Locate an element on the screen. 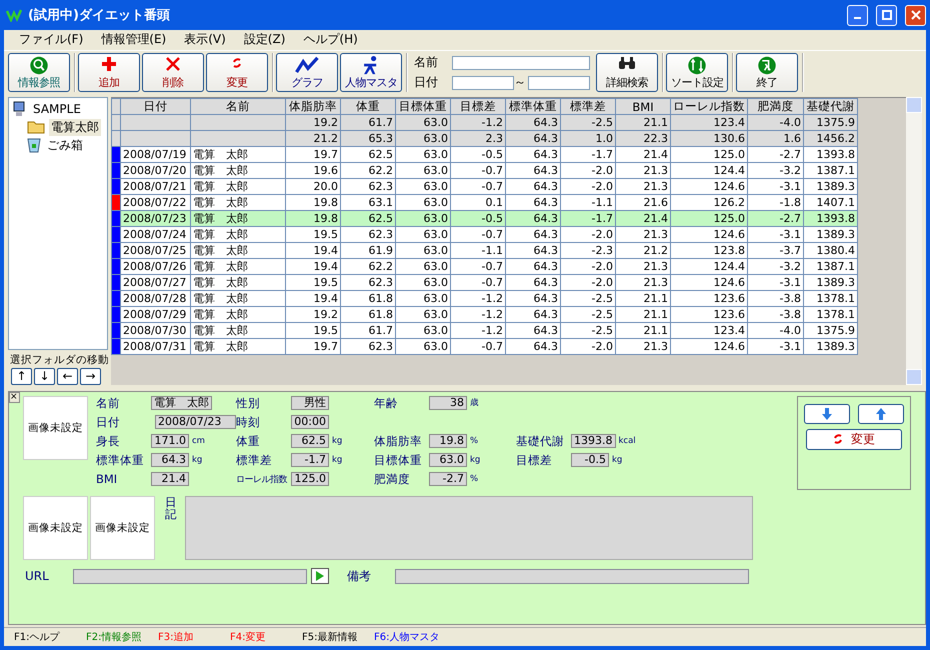 The width and height of the screenshot is (930, 650). status-item: F3:追加 is located at coordinates (176, 637).